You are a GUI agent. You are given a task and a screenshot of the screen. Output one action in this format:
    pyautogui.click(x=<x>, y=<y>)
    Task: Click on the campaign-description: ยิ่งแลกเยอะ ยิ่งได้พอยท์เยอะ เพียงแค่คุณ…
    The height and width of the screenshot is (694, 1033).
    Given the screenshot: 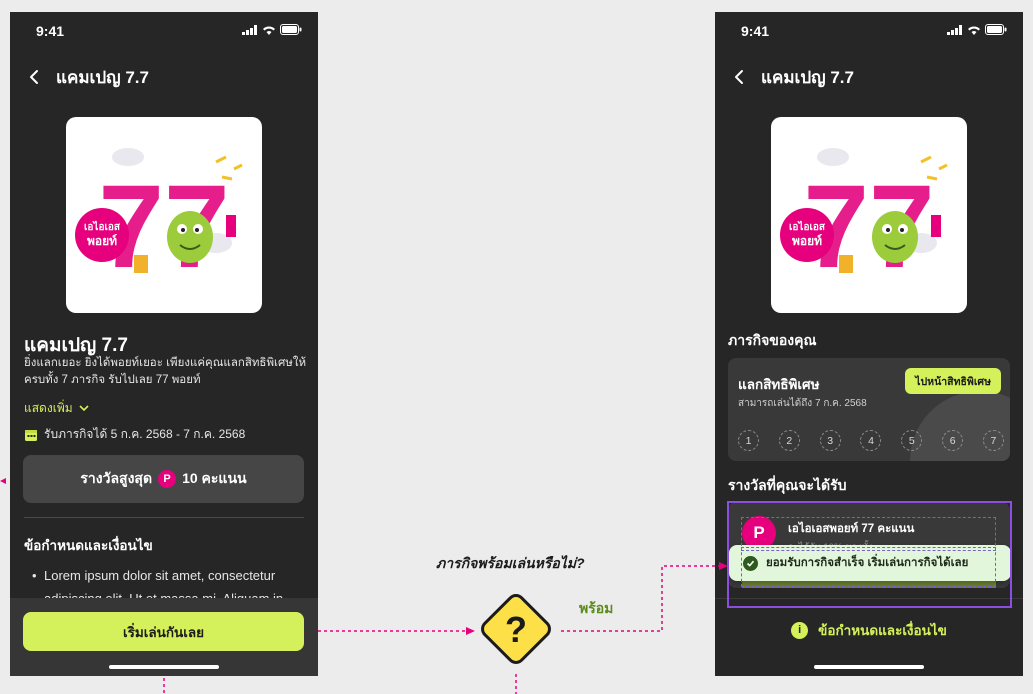 What is the action you would take?
    pyautogui.click(x=165, y=371)
    